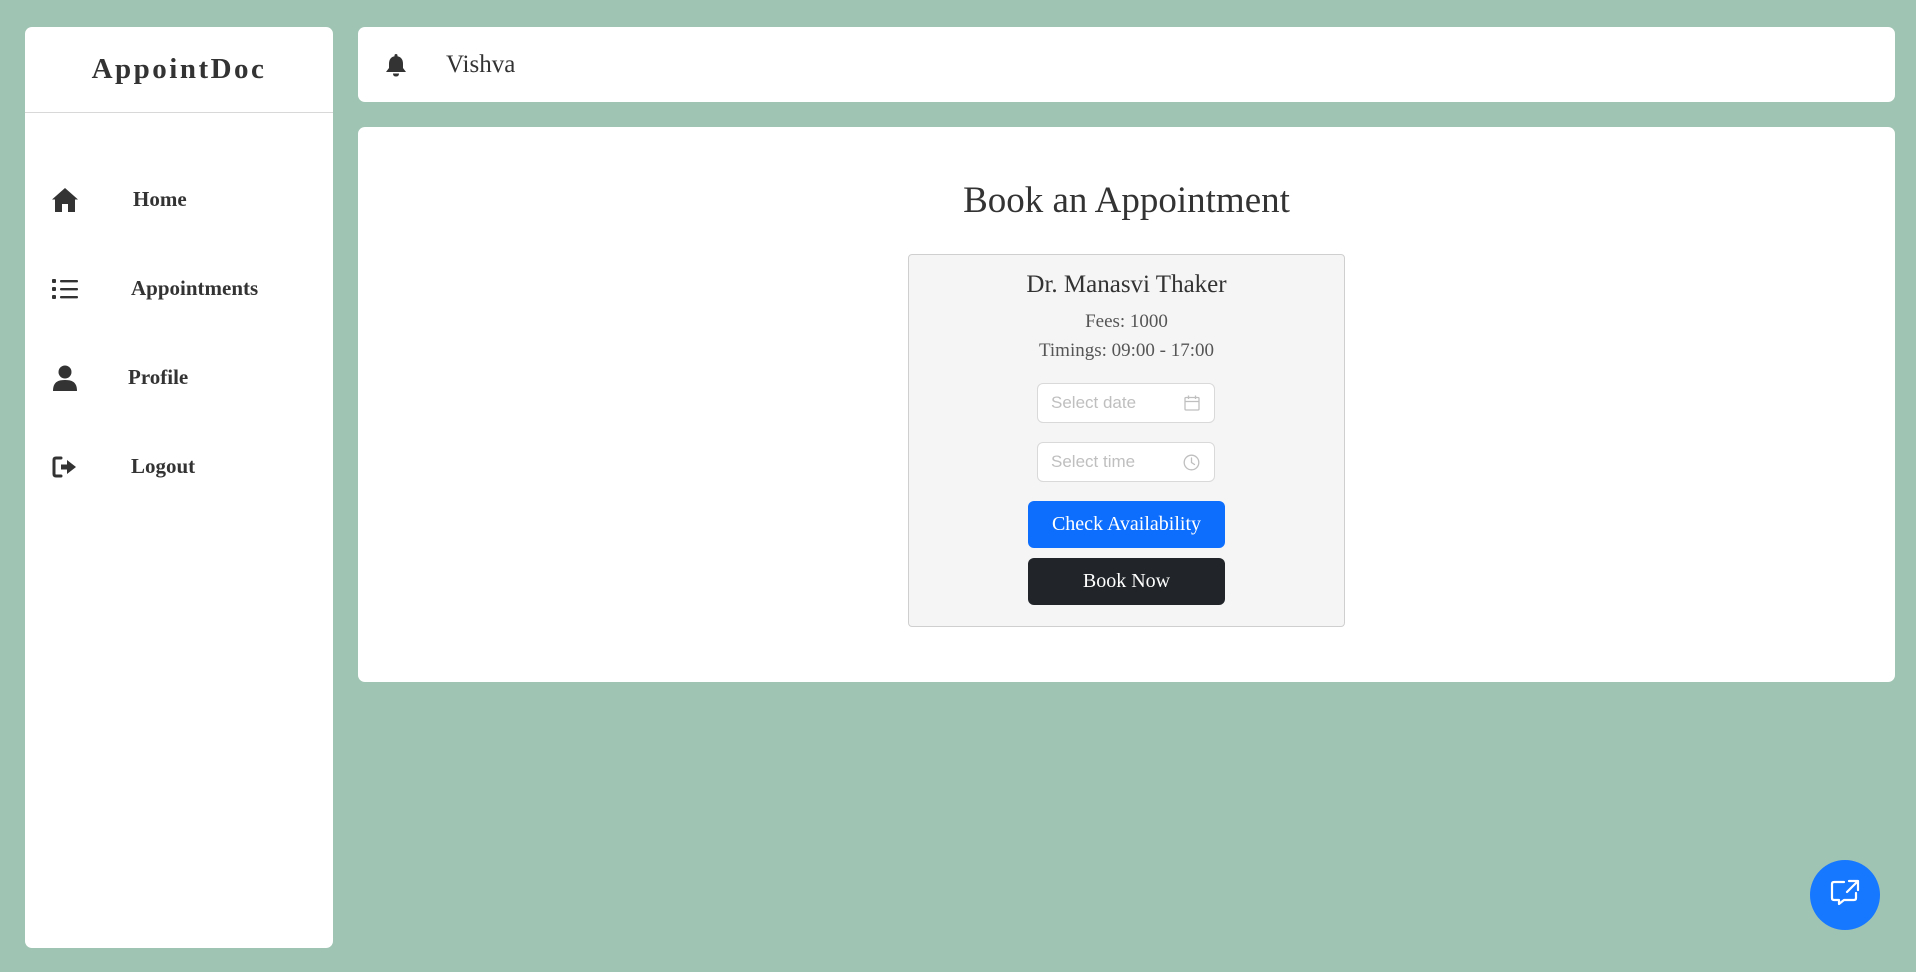 Image resolution: width=1916 pixels, height=972 pixels. Describe the element at coordinates (1126, 581) in the screenshot. I see `book-now-button: Book Now` at that location.